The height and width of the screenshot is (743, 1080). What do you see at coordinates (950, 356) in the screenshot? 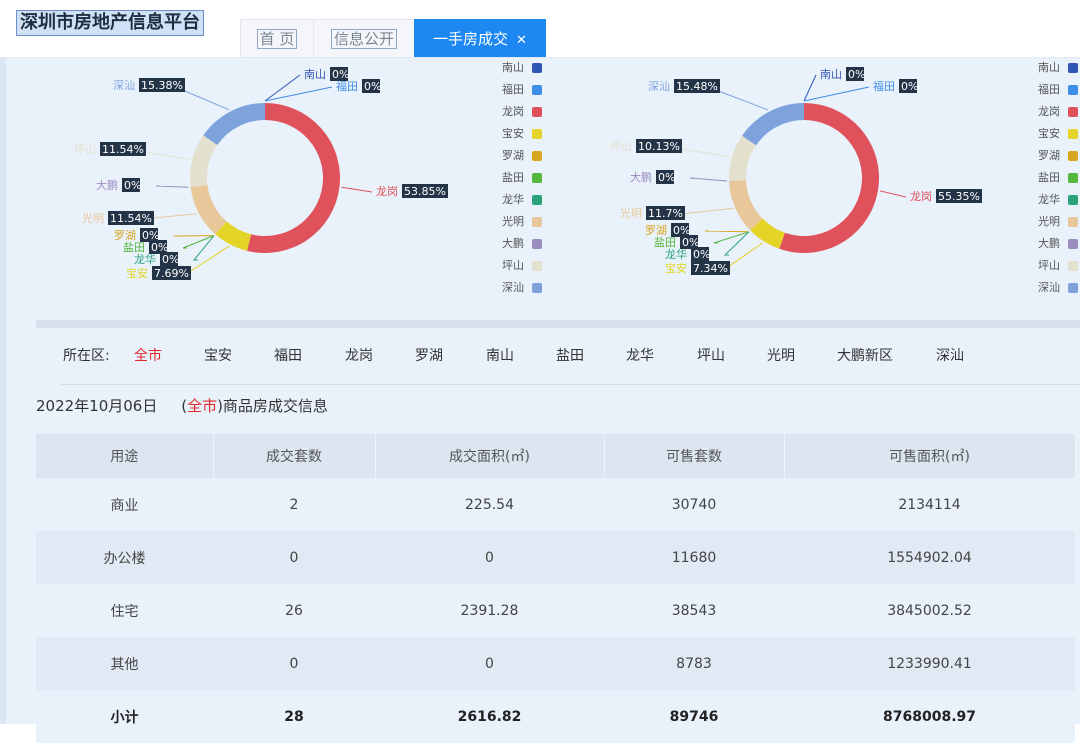
I see `district-shenshan: 深汕` at bounding box center [950, 356].